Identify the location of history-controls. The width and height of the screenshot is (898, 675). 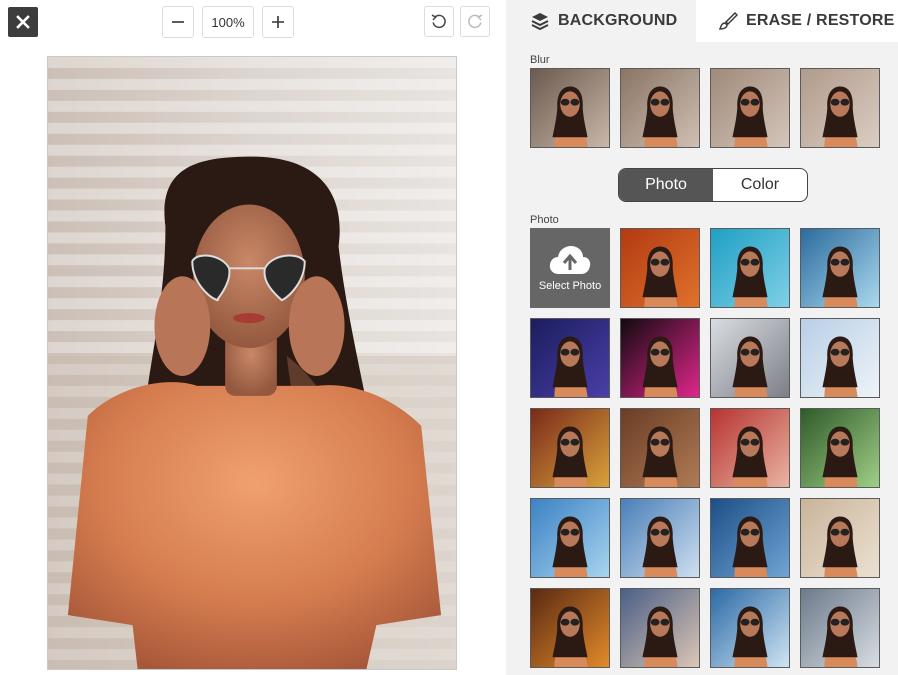
(457, 21).